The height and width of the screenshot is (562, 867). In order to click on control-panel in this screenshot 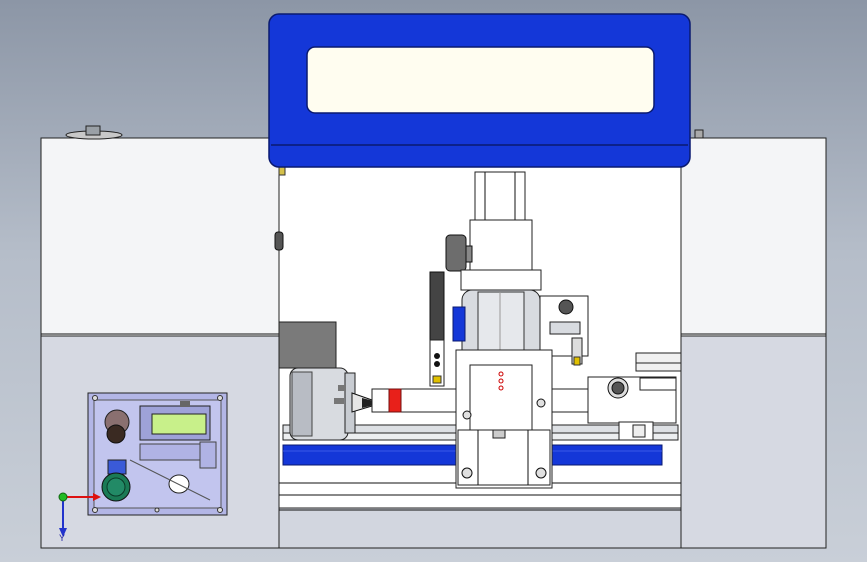, I will do `click(157, 454)`.